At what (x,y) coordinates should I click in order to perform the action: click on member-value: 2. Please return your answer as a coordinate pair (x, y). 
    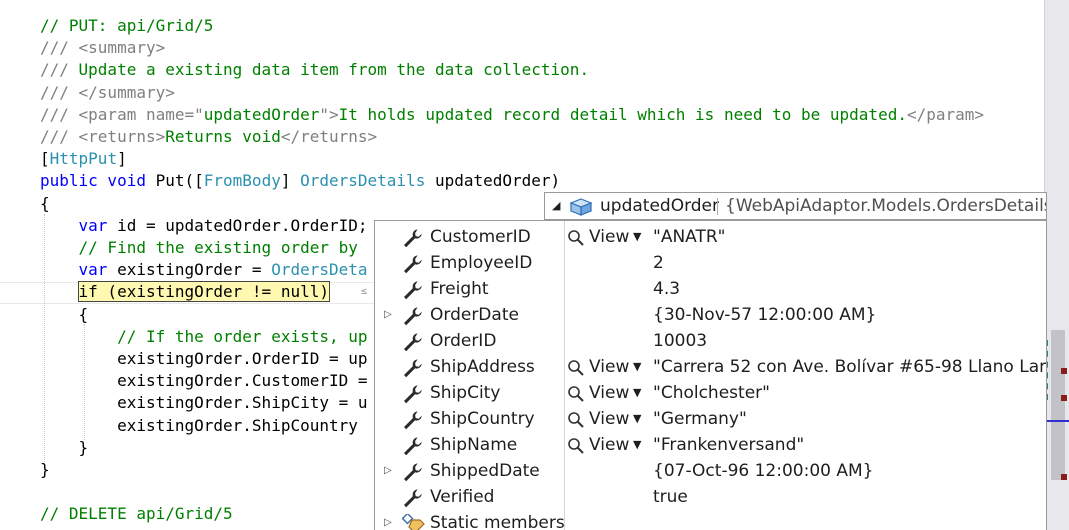
    Looking at the image, I should click on (658, 263).